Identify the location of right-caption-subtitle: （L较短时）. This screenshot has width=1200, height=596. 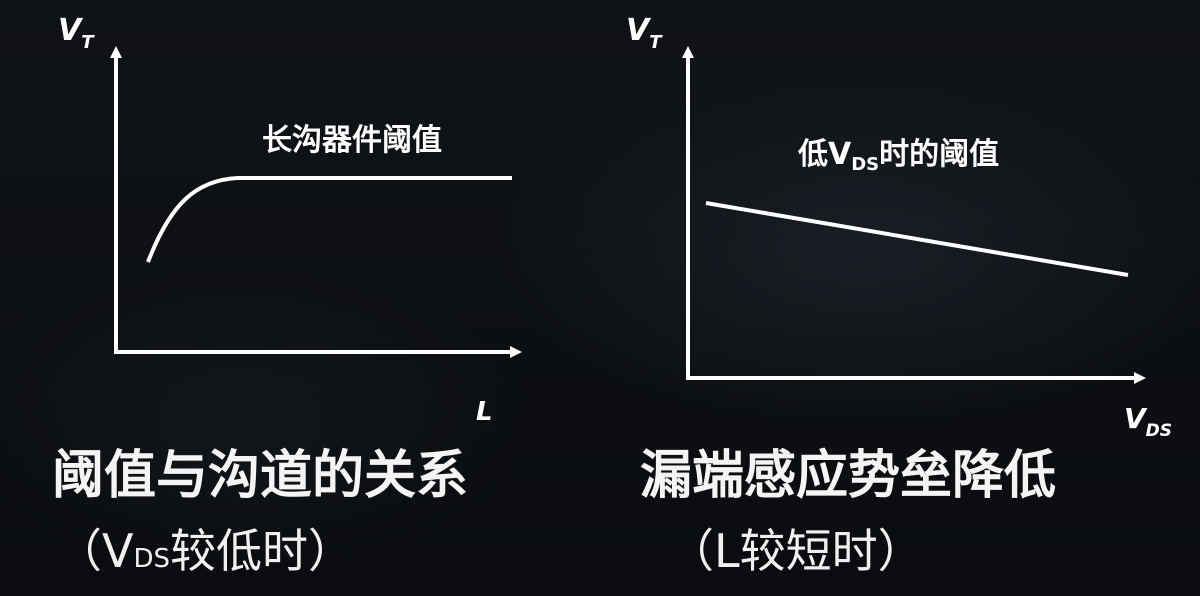
(796, 551).